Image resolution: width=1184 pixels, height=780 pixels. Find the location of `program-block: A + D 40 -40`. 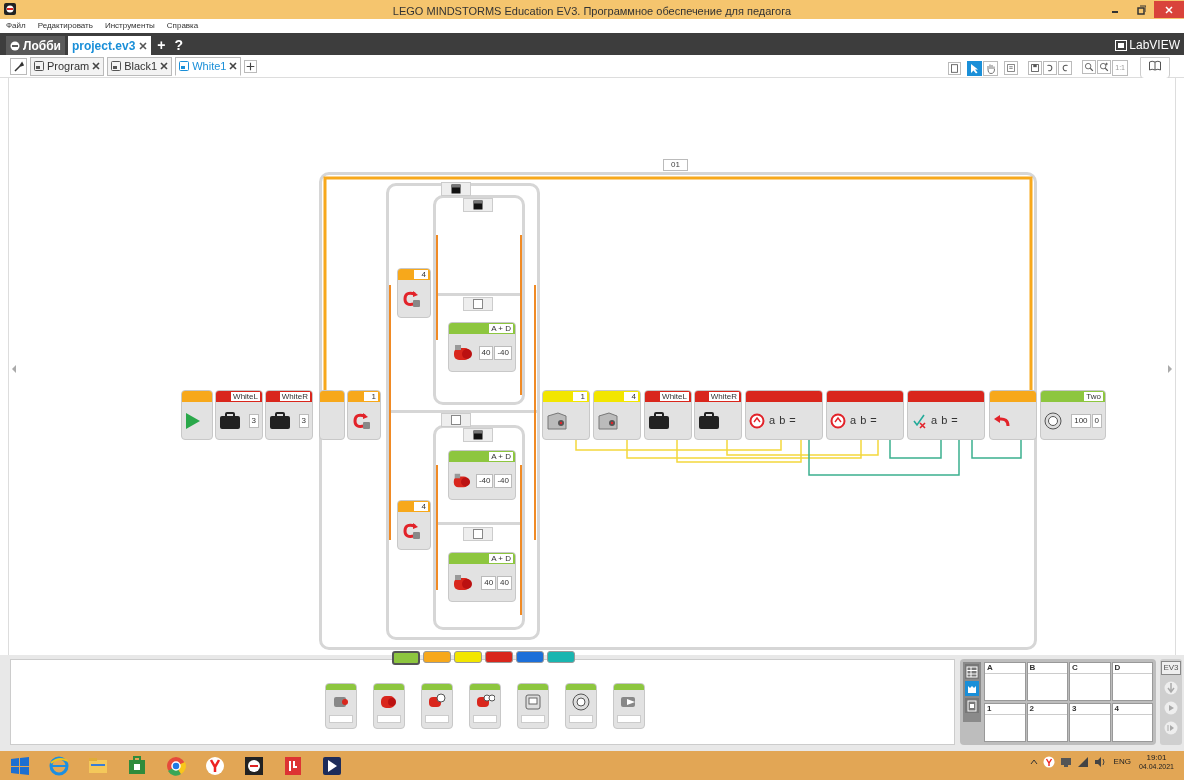

program-block: A + D 40 -40 is located at coordinates (482, 347).